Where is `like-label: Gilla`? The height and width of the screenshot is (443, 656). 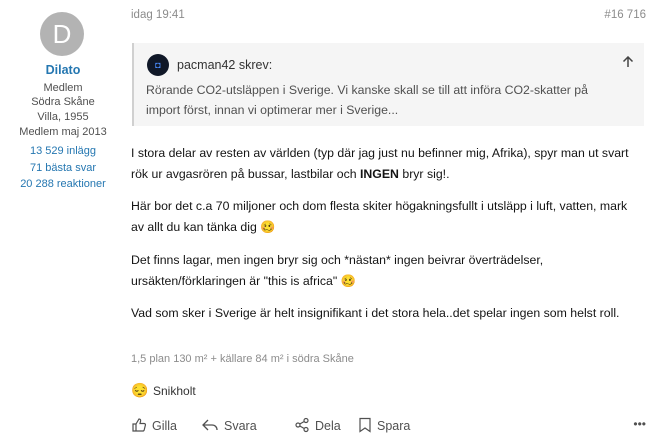 like-label: Gilla is located at coordinates (165, 426).